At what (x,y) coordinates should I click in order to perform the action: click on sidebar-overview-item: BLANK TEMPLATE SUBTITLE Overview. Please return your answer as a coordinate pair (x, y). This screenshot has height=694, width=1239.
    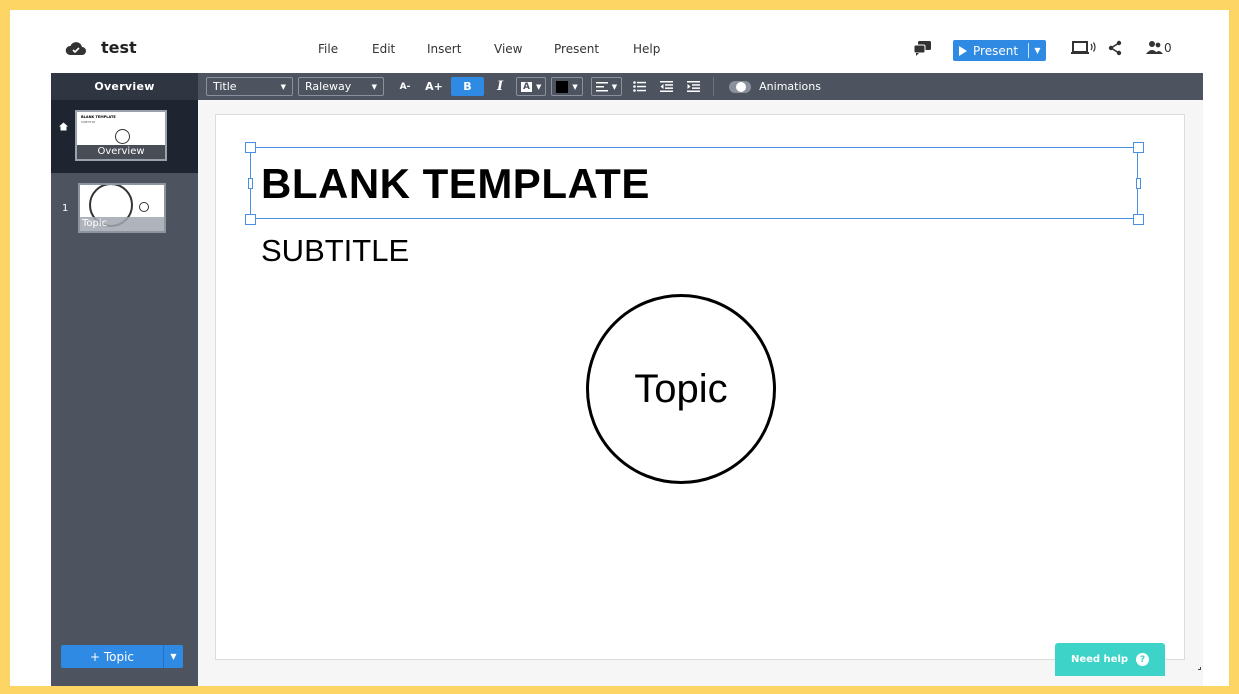
    Looking at the image, I should click on (124, 136).